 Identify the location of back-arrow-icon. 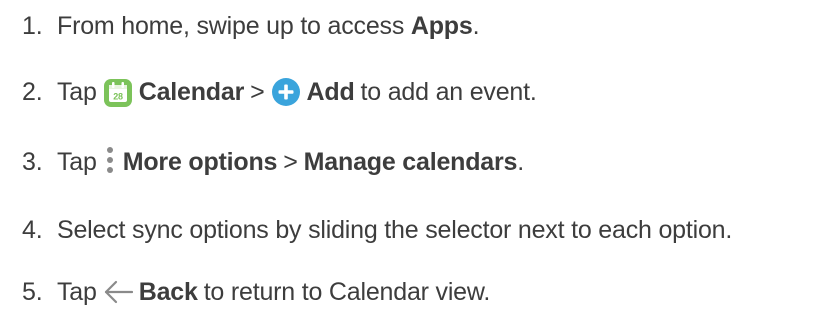
(118, 292).